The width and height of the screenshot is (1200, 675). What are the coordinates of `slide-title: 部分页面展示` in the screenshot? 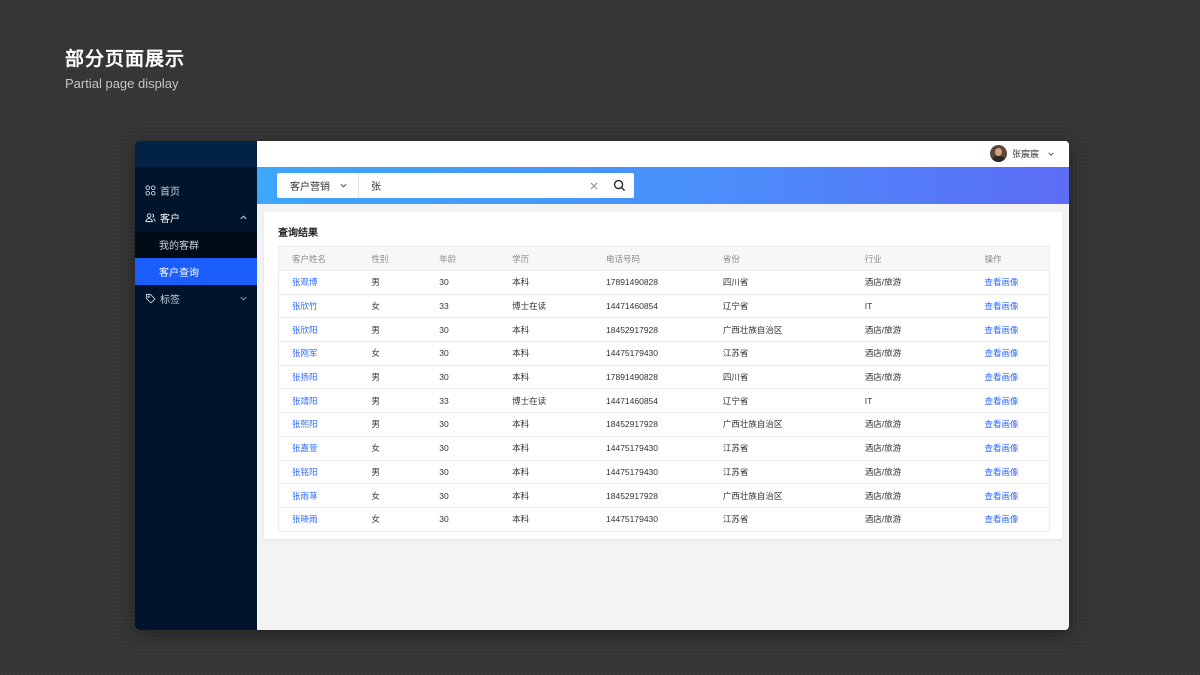 It's located at (125, 59).